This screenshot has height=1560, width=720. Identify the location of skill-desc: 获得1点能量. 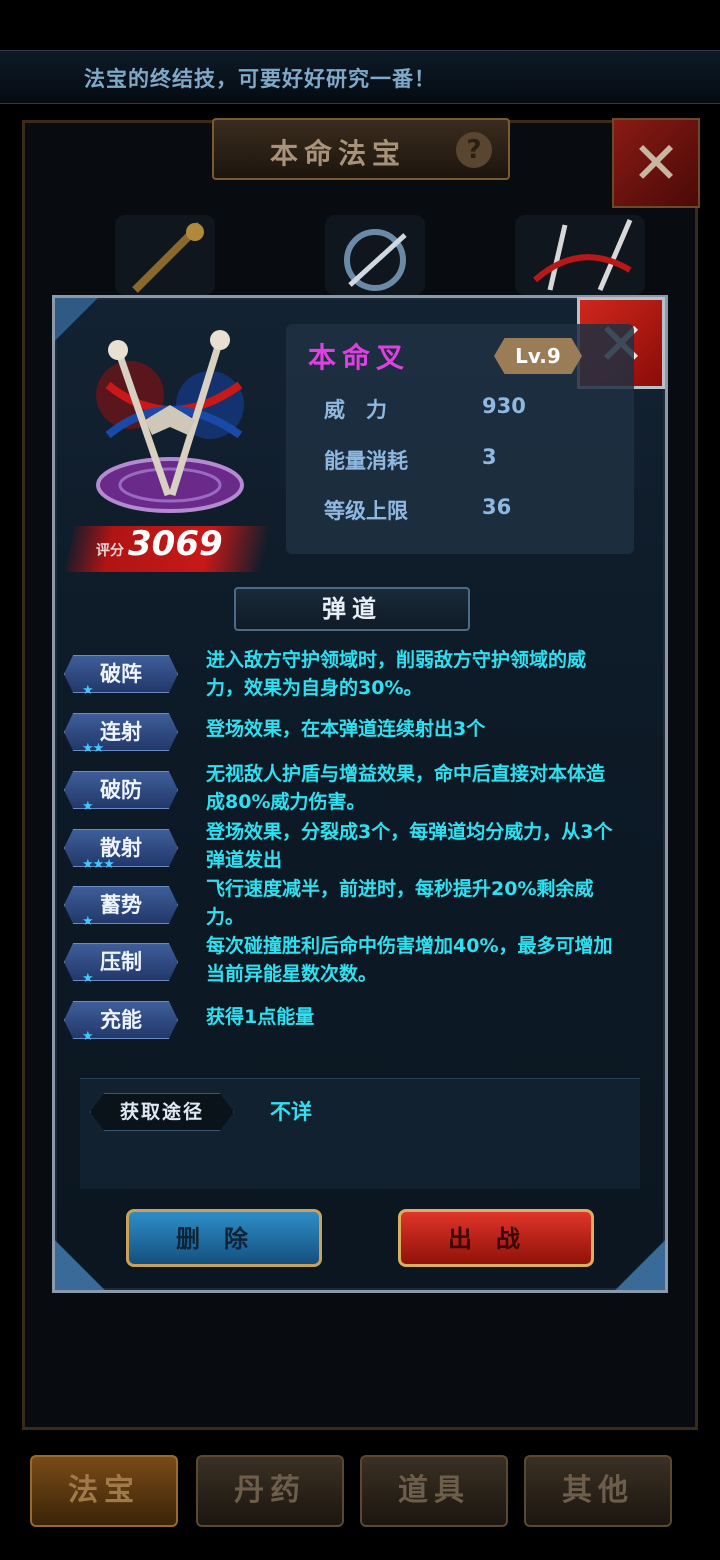
(260, 1017).